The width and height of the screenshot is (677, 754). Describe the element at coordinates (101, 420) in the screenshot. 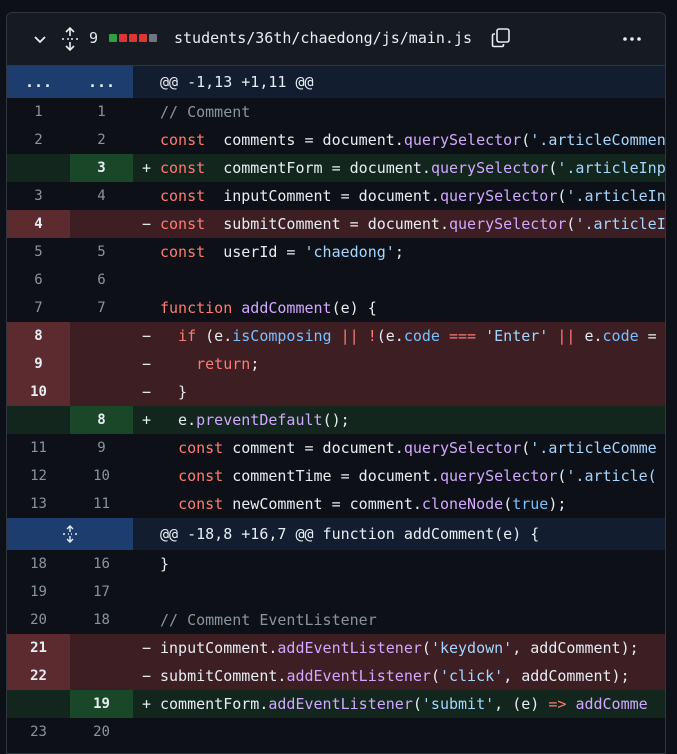

I see `new-line-number: 8` at that location.